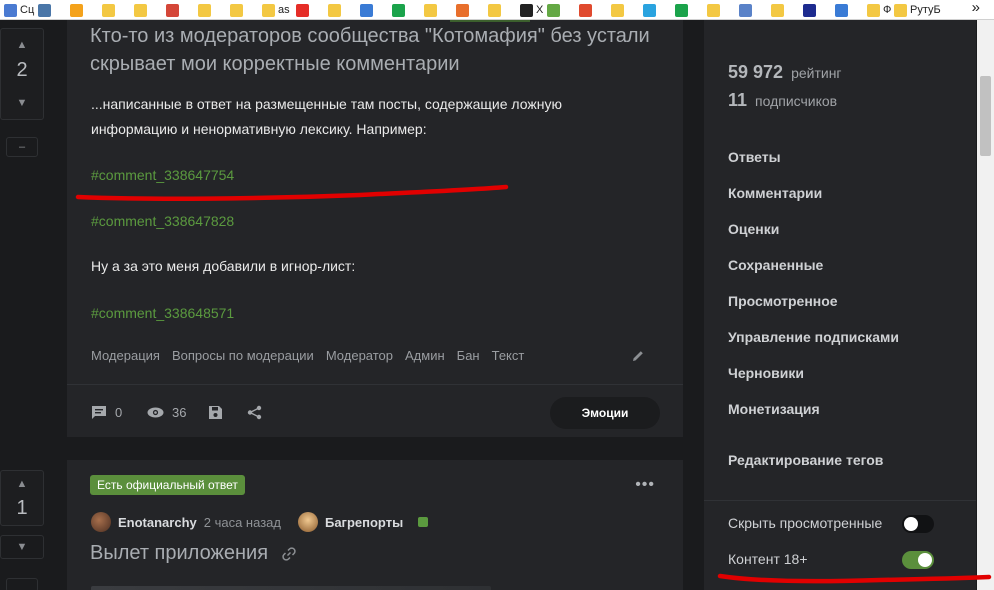  What do you see at coordinates (119, 412) in the screenshot?
I see `comments-count: 0` at bounding box center [119, 412].